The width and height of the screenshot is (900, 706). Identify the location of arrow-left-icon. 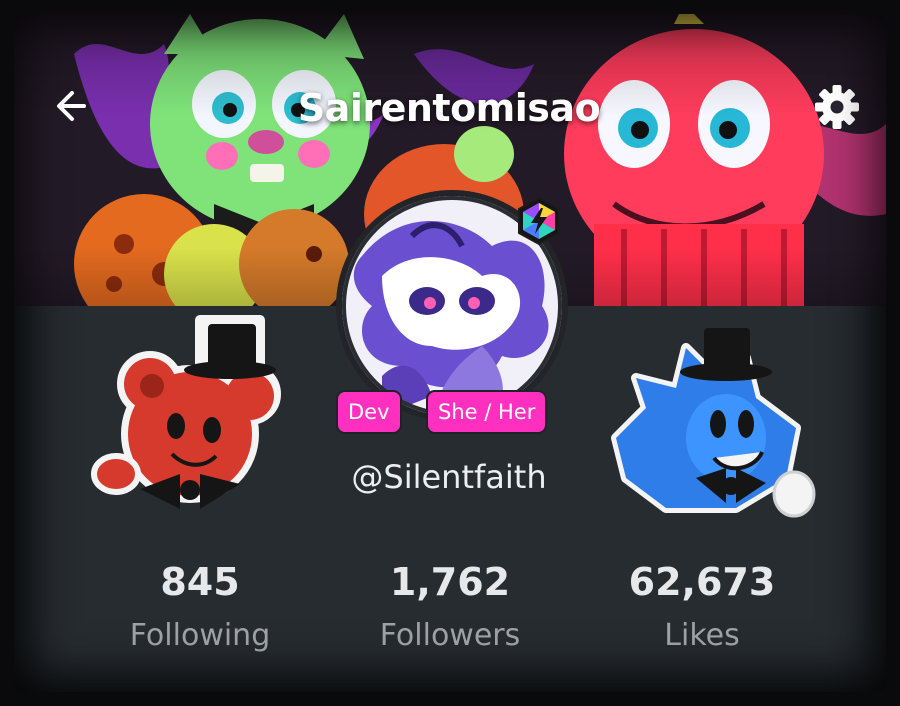
(71, 106).